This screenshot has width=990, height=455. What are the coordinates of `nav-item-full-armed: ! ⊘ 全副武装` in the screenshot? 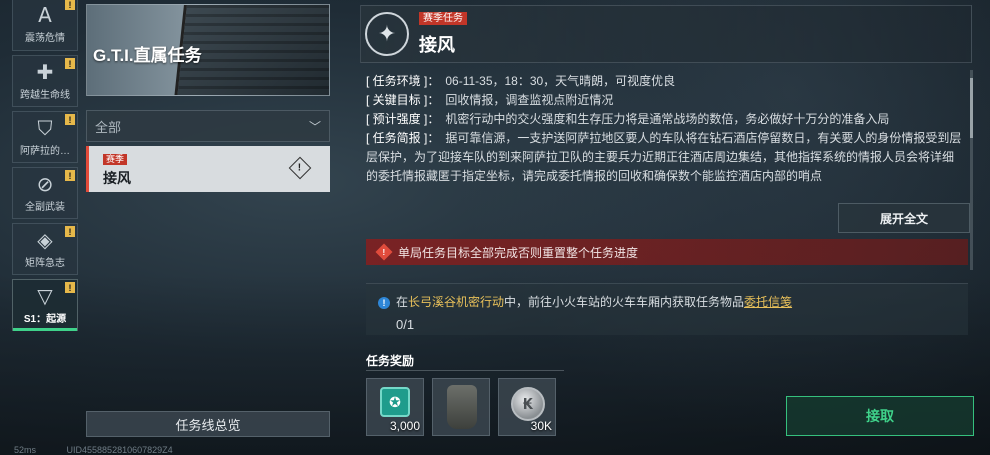 It's located at (45, 193).